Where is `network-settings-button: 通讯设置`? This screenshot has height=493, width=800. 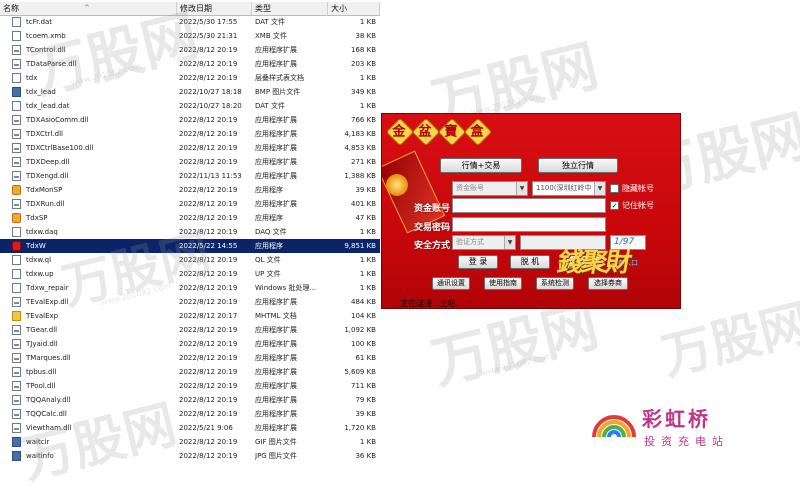 network-settings-button: 通讯设置 is located at coordinates (451, 283).